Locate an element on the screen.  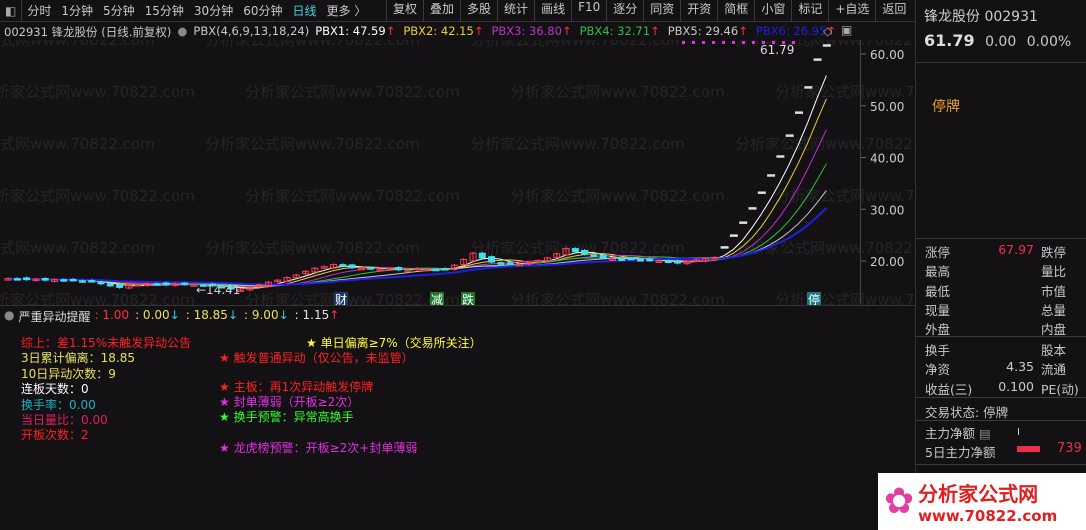
panel-value: : 18.85↓ is located at coordinates (212, 316).